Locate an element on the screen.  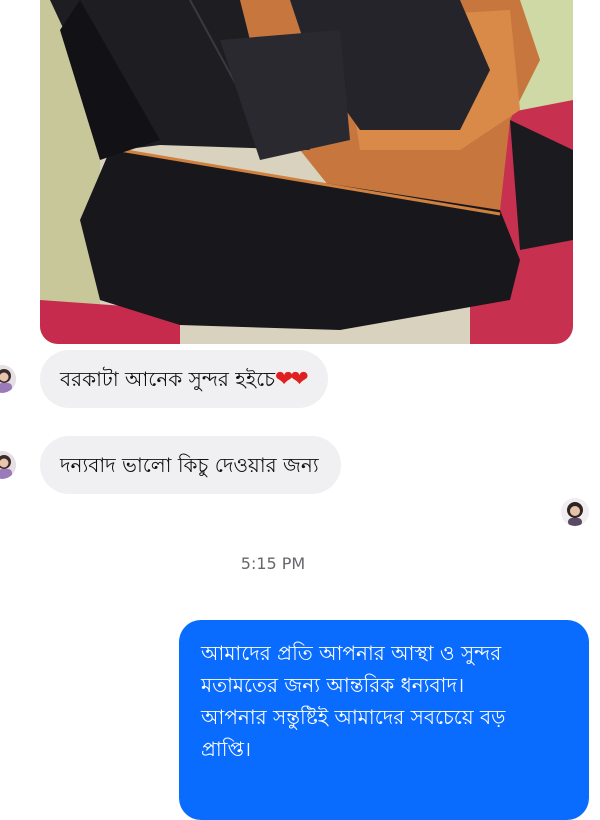
reply-line: আপনার সন্তুষ্টিই আমাদের সবচেয়ে বড় is located at coordinates (353, 717).